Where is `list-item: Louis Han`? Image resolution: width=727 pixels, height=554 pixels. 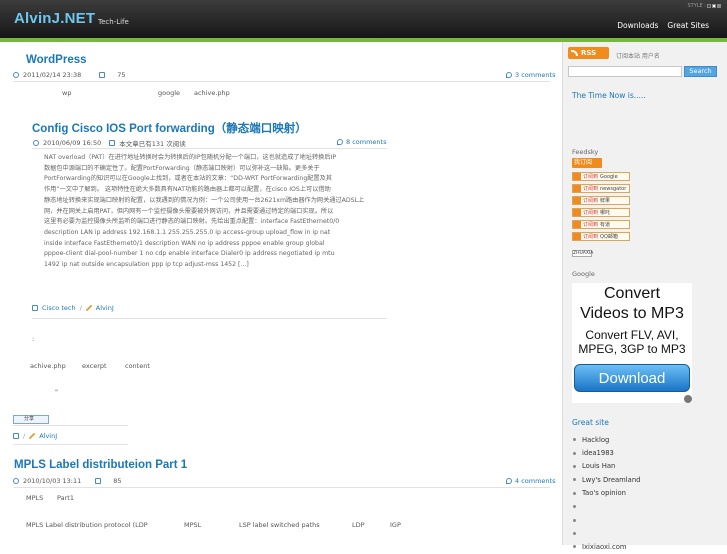 list-item: Louis Han is located at coordinates (606, 466).